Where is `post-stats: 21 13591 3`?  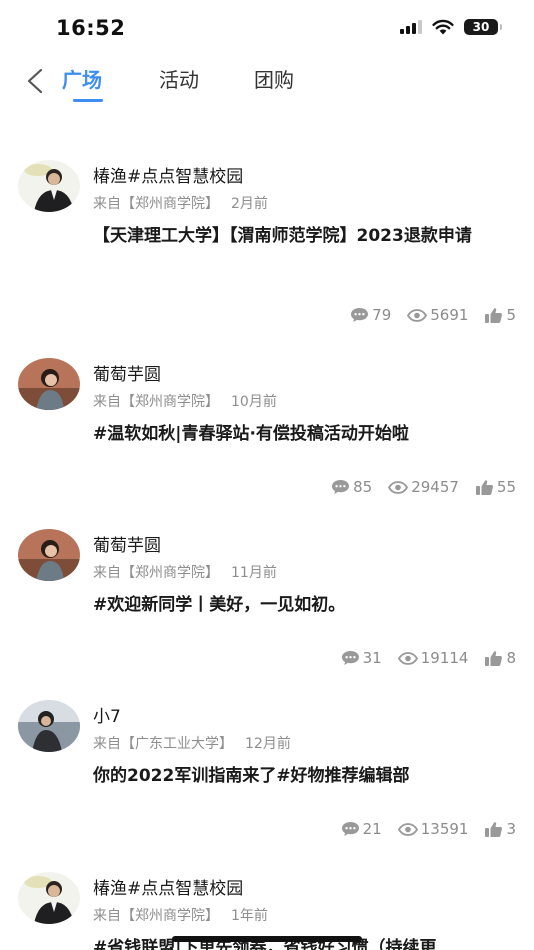
post-stats: 21 13591 3 is located at coordinates (428, 829).